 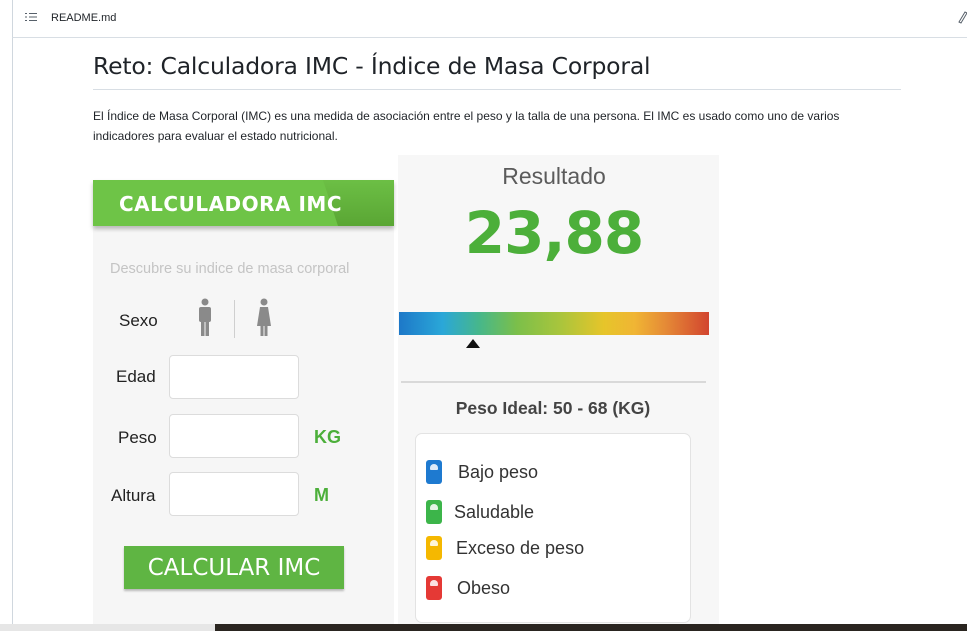 I want to click on weight-label: Peso, so click(x=137, y=437).